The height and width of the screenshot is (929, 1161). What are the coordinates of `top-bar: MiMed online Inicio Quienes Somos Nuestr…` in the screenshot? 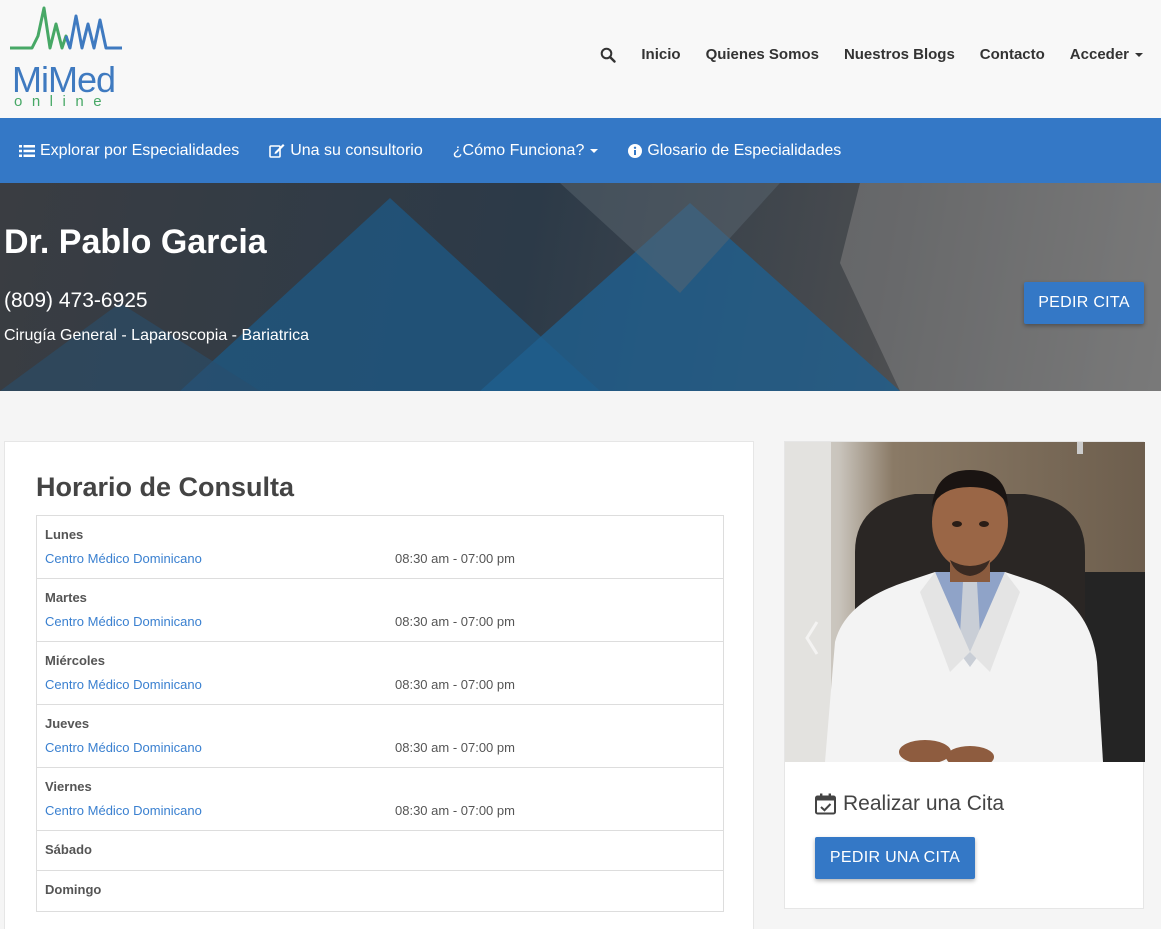 It's located at (580, 59).